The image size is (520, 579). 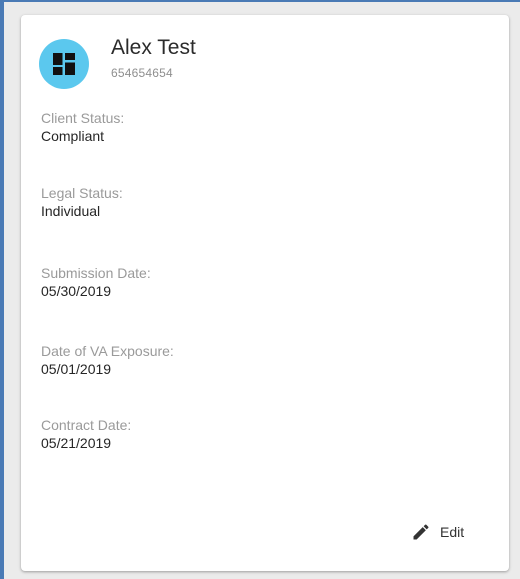 What do you see at coordinates (142, 73) in the screenshot?
I see `client-account-number: 654654654` at bounding box center [142, 73].